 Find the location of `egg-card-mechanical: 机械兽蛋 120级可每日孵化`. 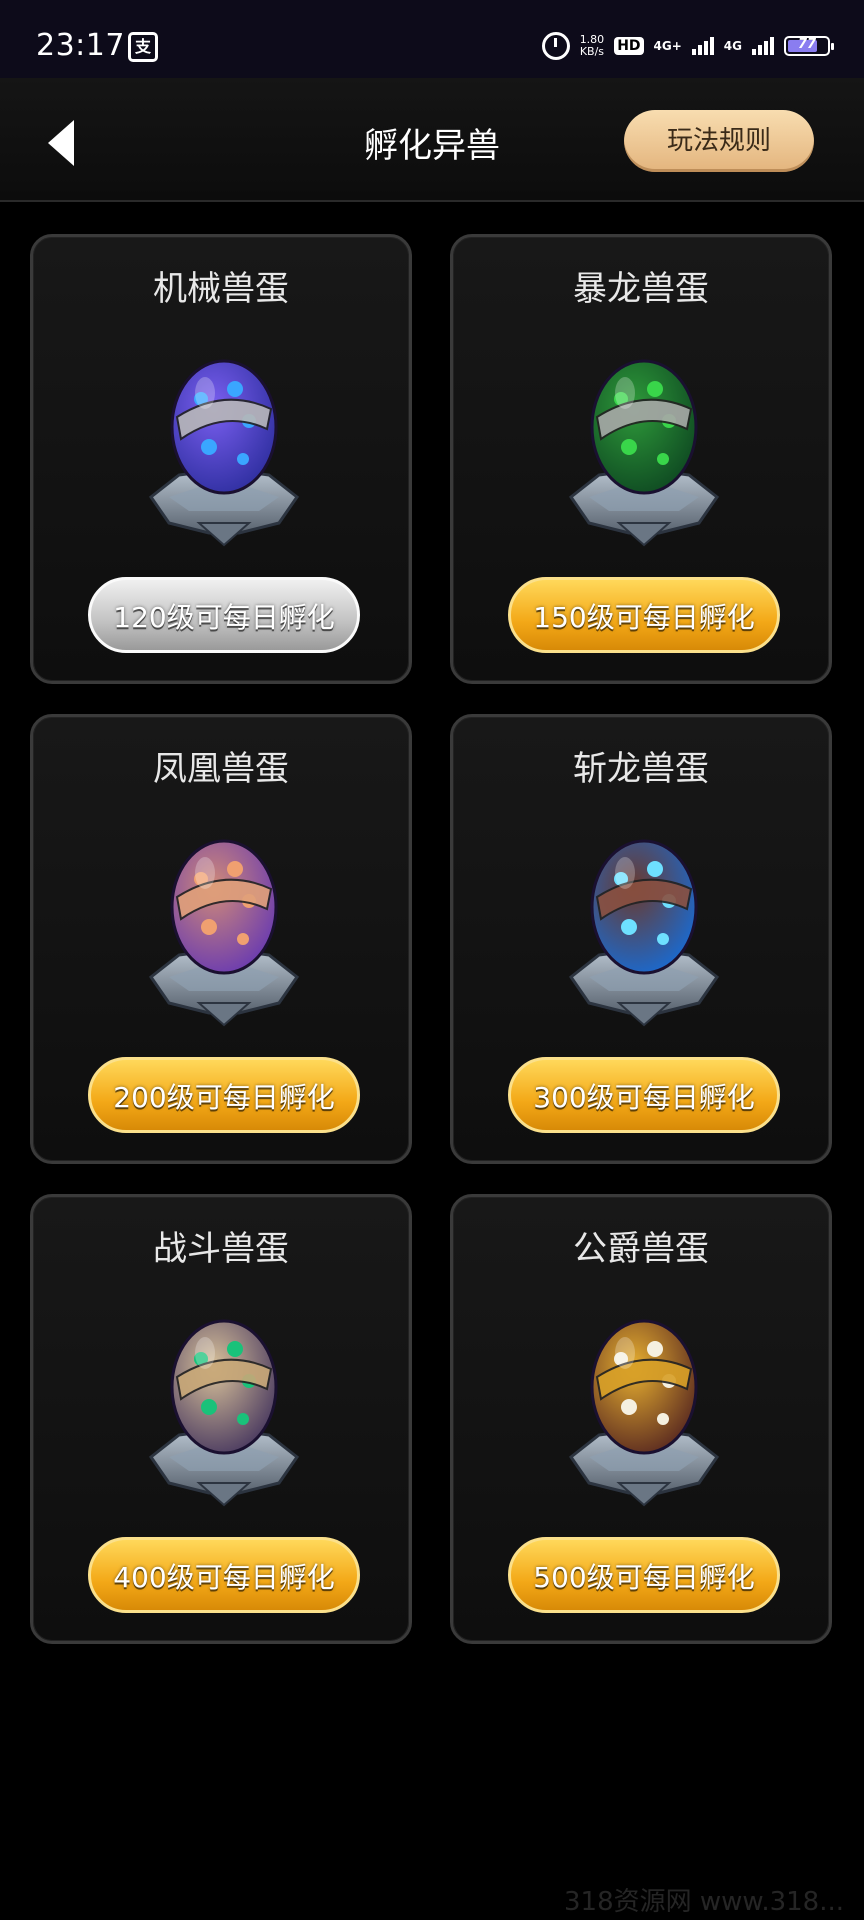

egg-card-mechanical: 机械兽蛋 120级可每日孵化 is located at coordinates (221, 459).